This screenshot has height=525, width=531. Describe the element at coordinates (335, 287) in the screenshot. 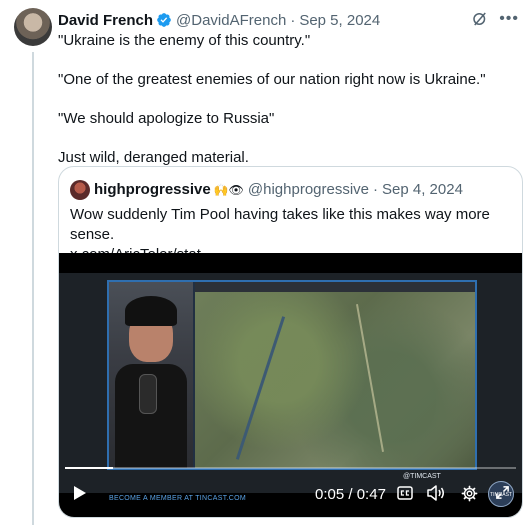

I see `browser-toolbar` at that location.